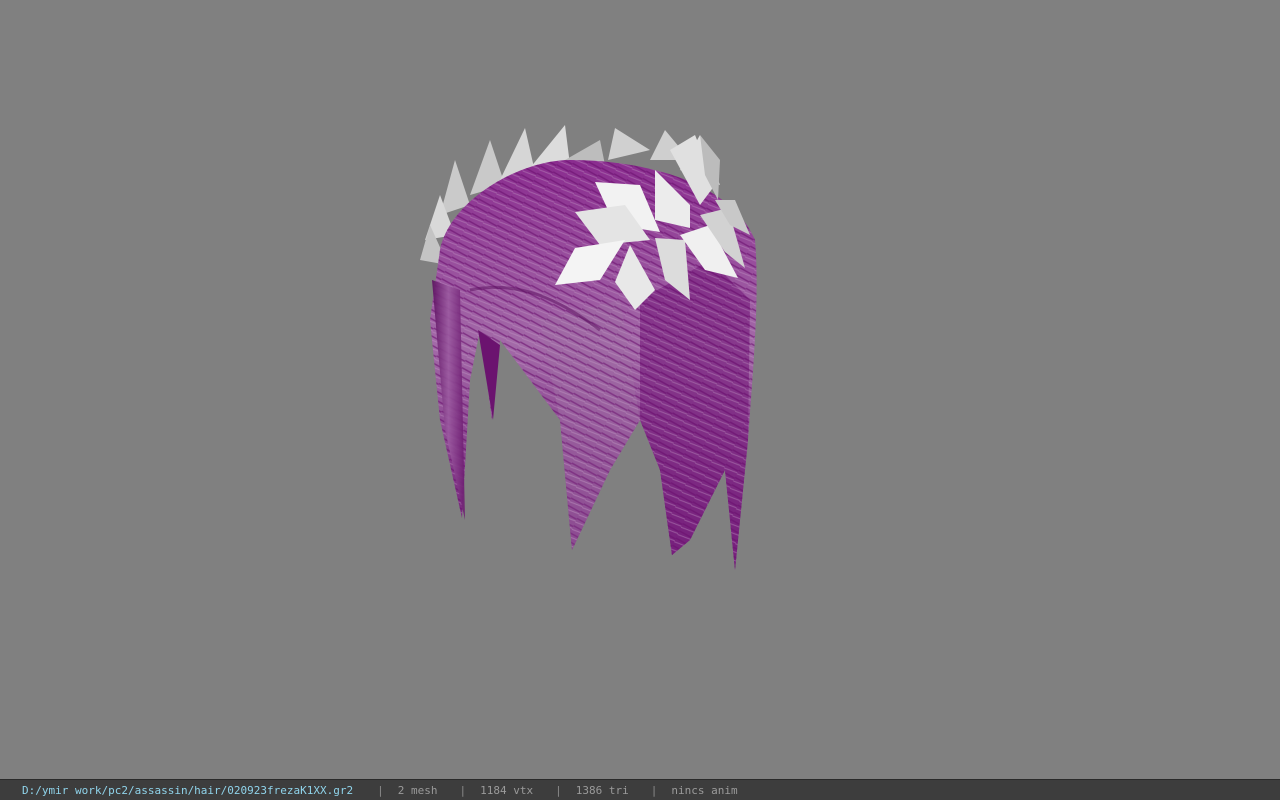 The width and height of the screenshot is (1280, 800). Describe the element at coordinates (602, 790) in the screenshot. I see `triangle-count: 1386 tri` at that location.